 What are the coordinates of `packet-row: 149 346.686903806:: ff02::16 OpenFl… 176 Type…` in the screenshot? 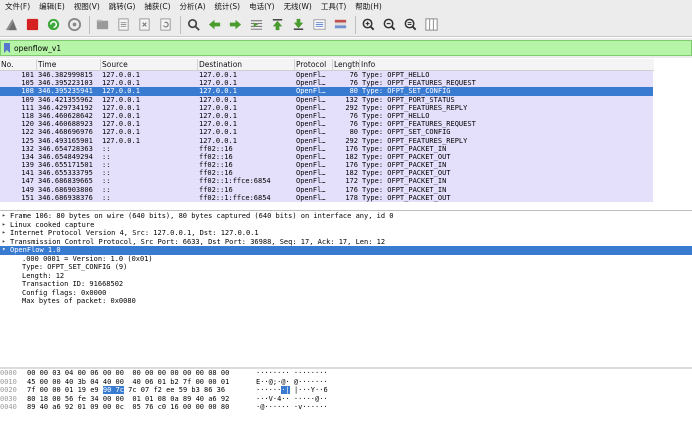 It's located at (326, 189).